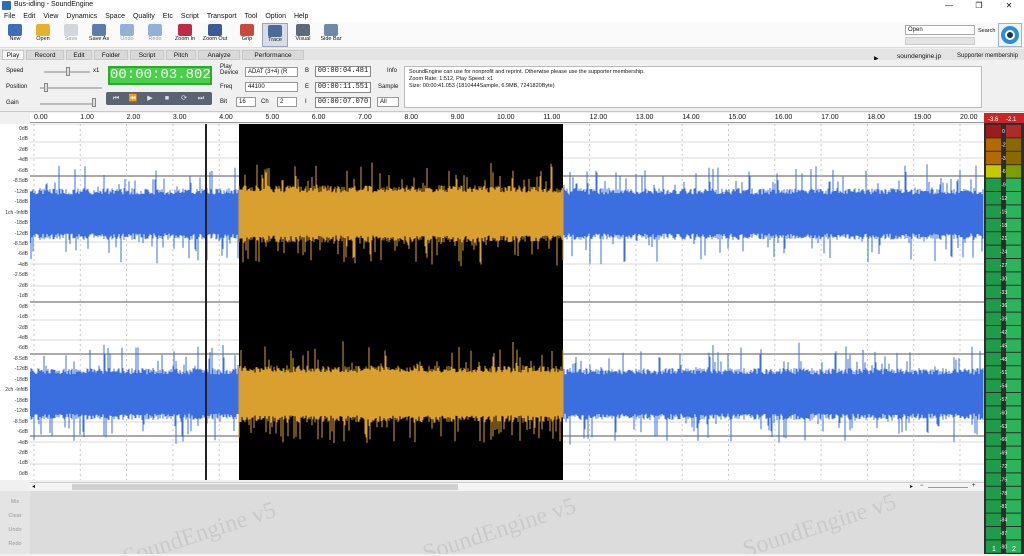 This screenshot has height=556, width=1024. I want to click on save-as-button: Save As, so click(99, 35).